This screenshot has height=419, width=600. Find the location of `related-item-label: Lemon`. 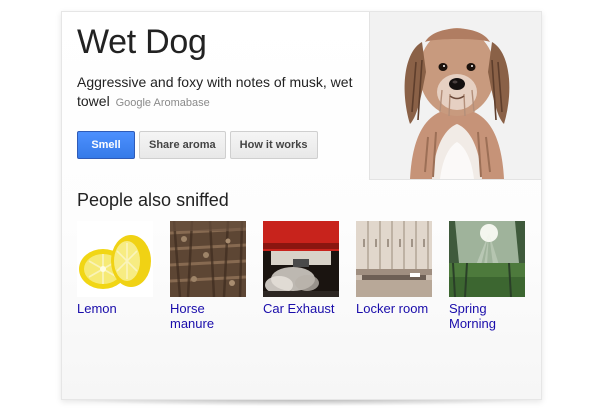

related-item-label: Lemon is located at coordinates (115, 308).